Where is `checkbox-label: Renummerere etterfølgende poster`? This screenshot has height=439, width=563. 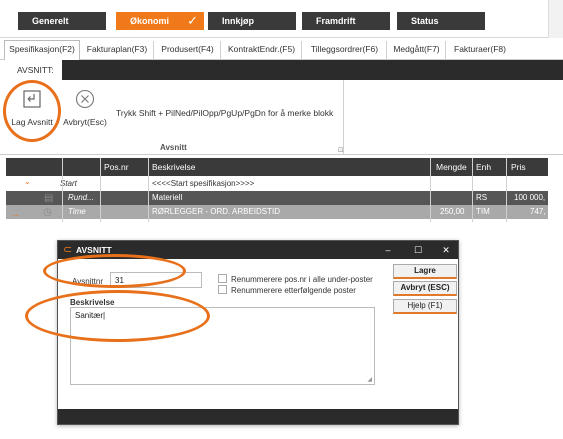
checkbox-label: Renummerere etterfølgende poster is located at coordinates (293, 290).